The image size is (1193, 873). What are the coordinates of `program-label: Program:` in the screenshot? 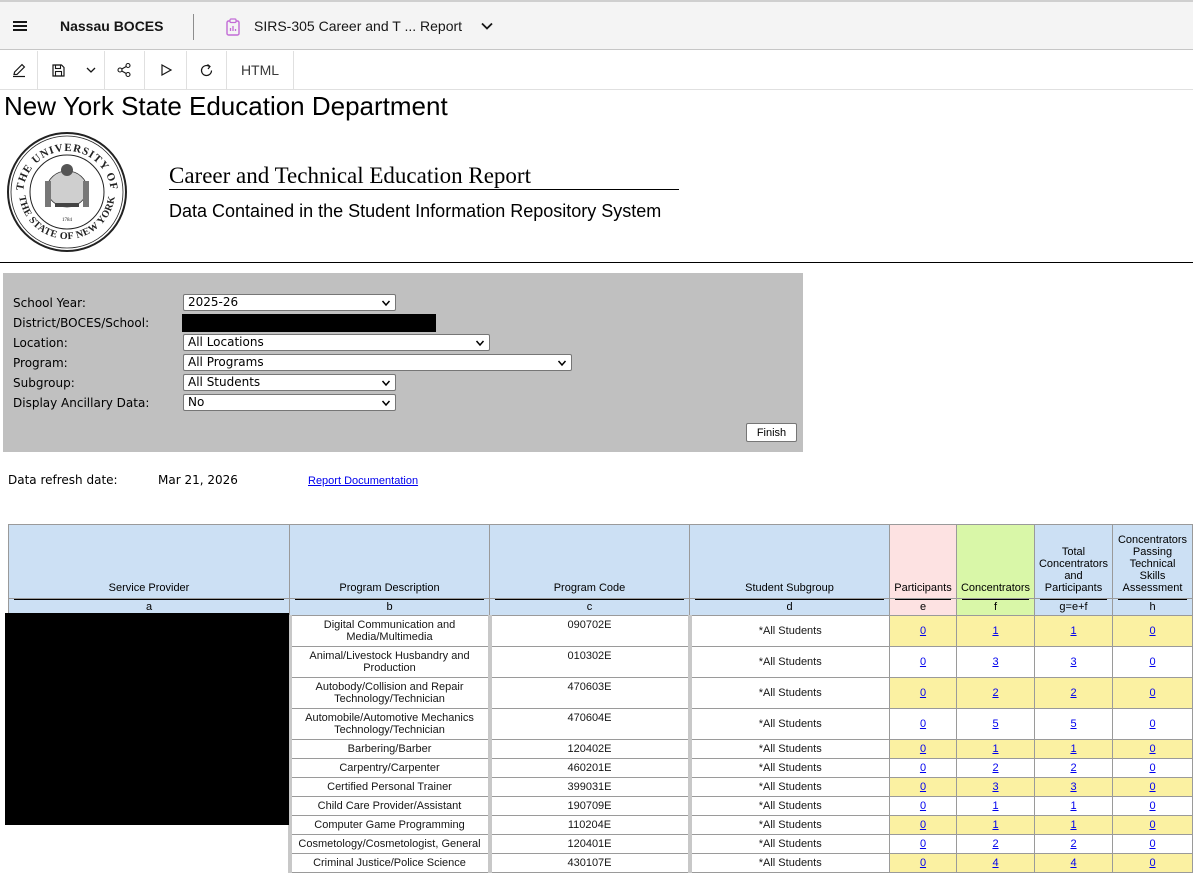 It's located at (40, 363).